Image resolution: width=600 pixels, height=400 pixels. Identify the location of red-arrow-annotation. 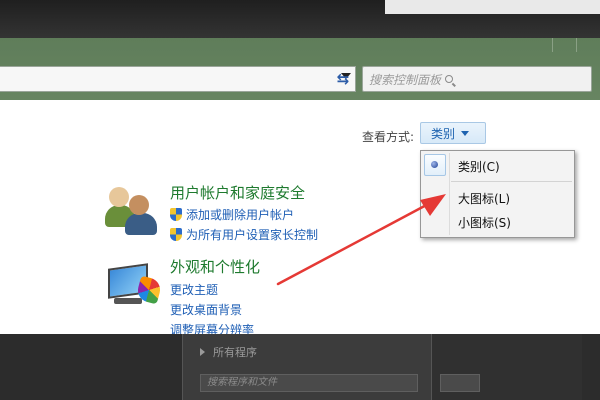
(361, 240).